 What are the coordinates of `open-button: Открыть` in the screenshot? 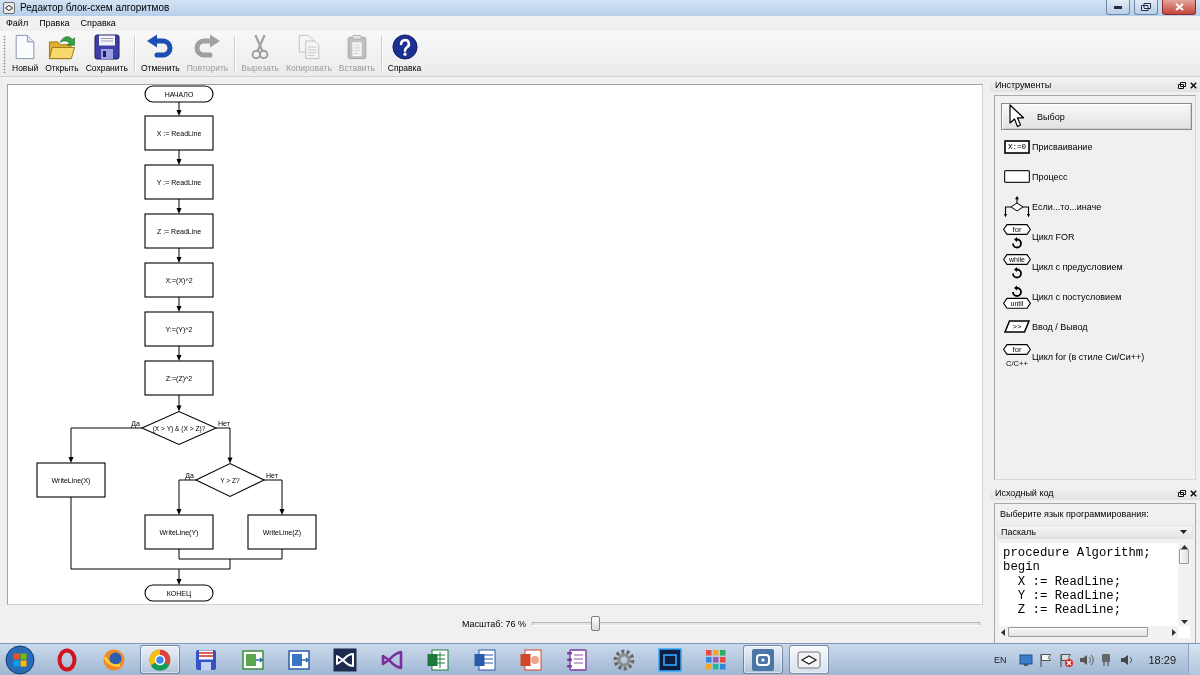 It's located at (62, 53).